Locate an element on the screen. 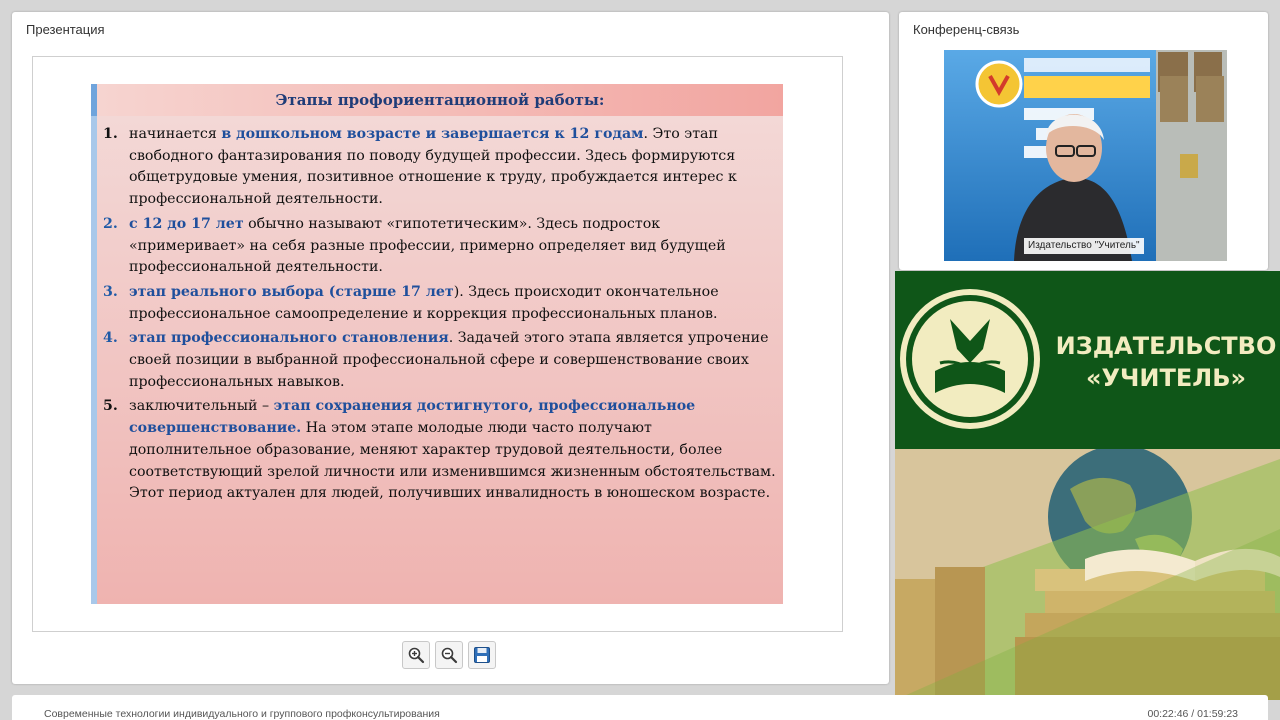  zoom-out-icon is located at coordinates (449, 655).